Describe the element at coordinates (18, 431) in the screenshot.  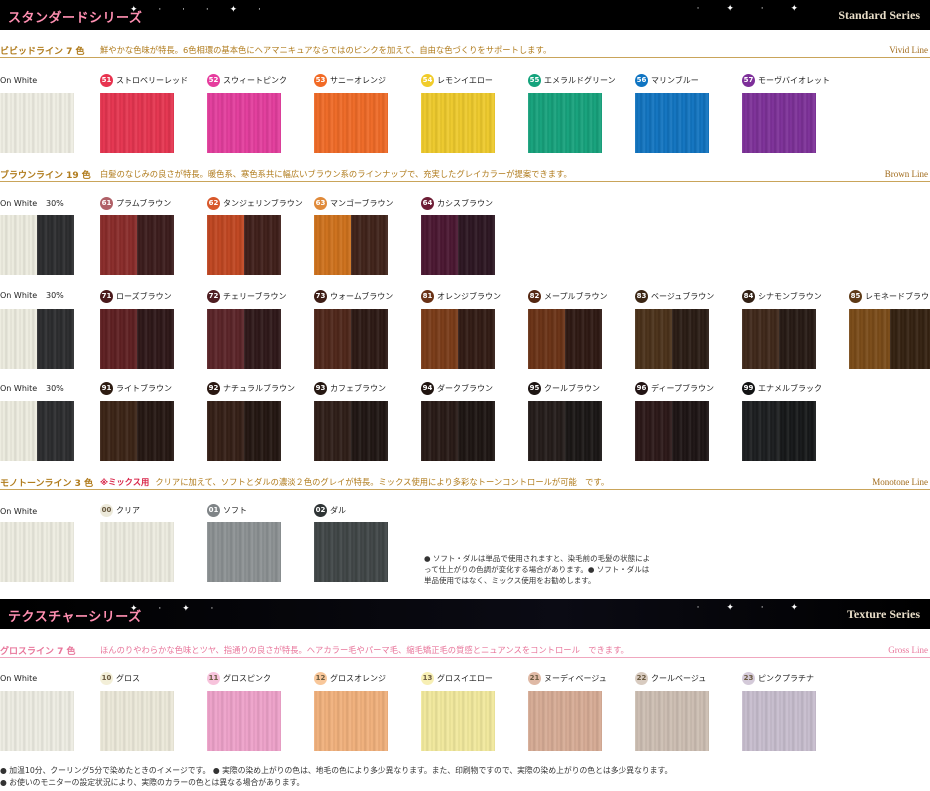
I see `brown-white-swatch` at that location.